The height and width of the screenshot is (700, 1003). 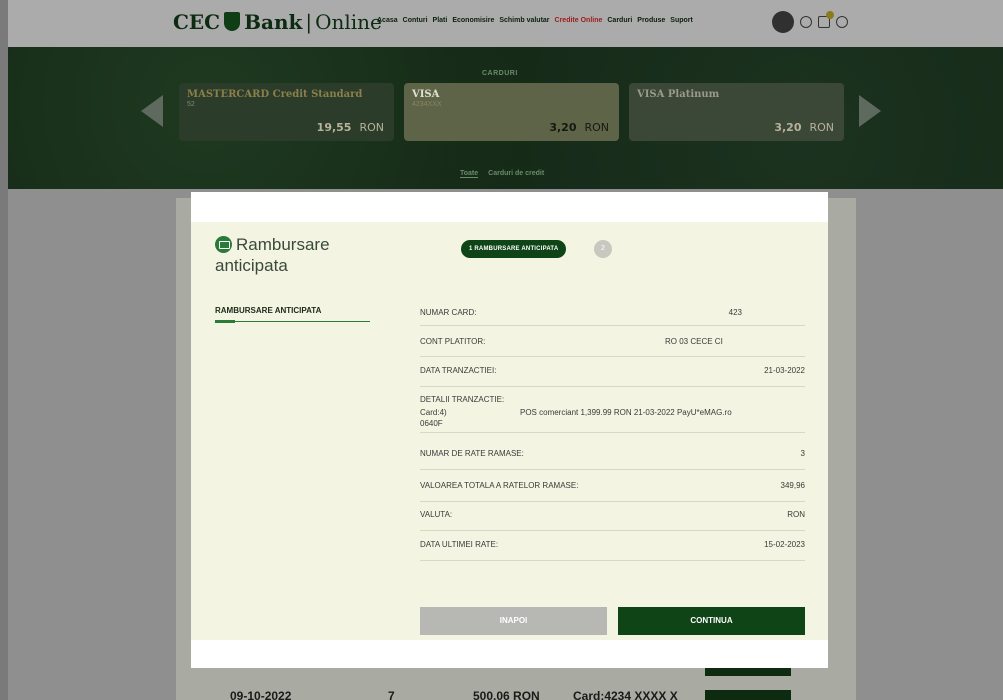 What do you see at coordinates (612, 347) in the screenshot?
I see `field-cont-platitor: CONT PLATITOR: RO 03 CECE CI` at bounding box center [612, 347].